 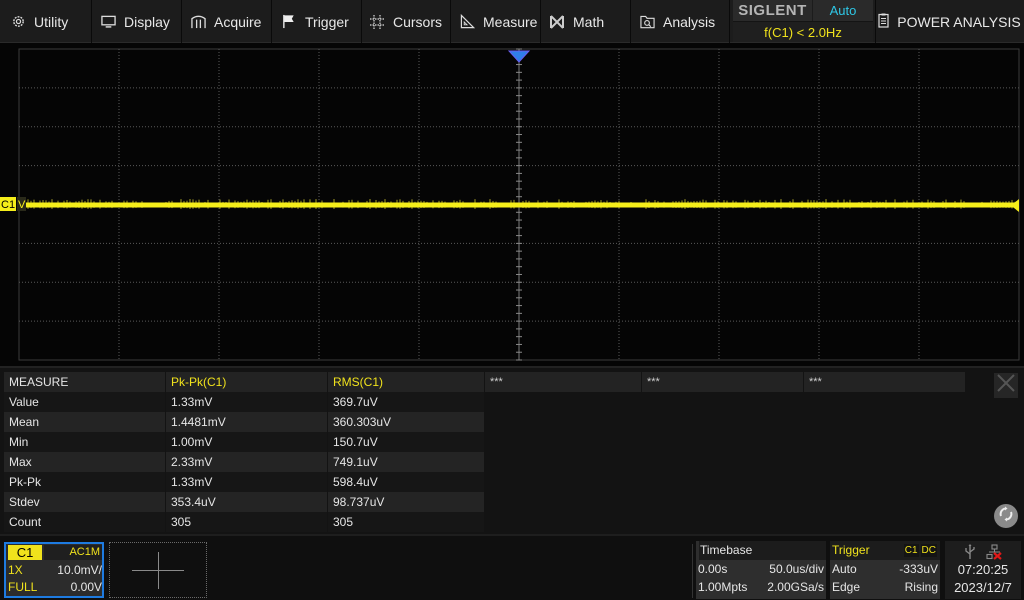 What do you see at coordinates (485, 462) in the screenshot?
I see `measure-row: Max 2.33mV 749.1uV` at bounding box center [485, 462].